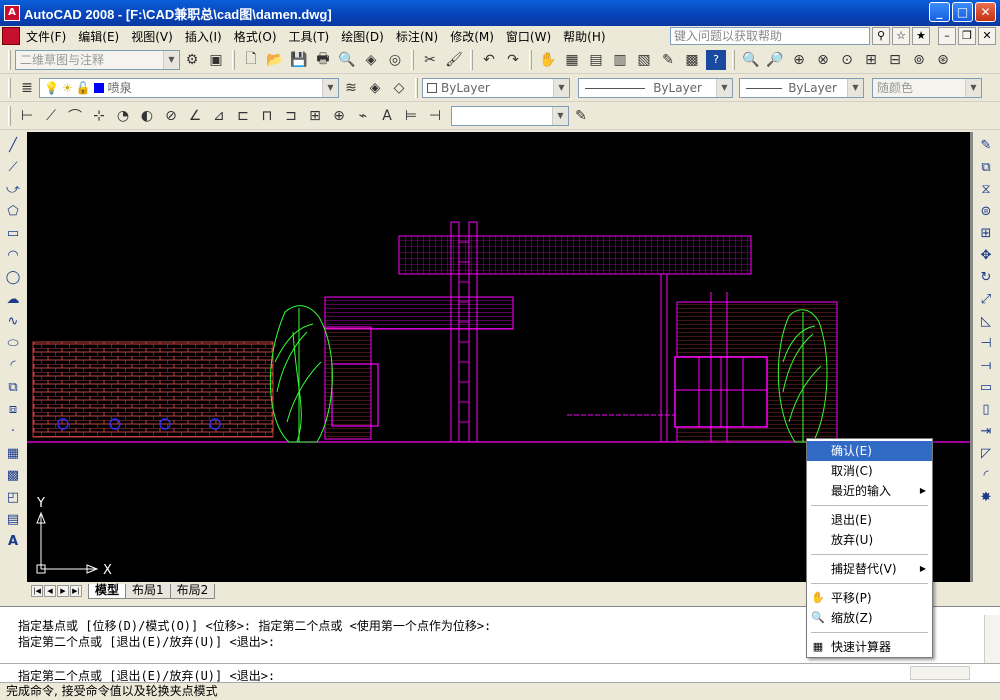  What do you see at coordinates (13, 321) in the screenshot?
I see `spline-icon: ∿` at bounding box center [13, 321].